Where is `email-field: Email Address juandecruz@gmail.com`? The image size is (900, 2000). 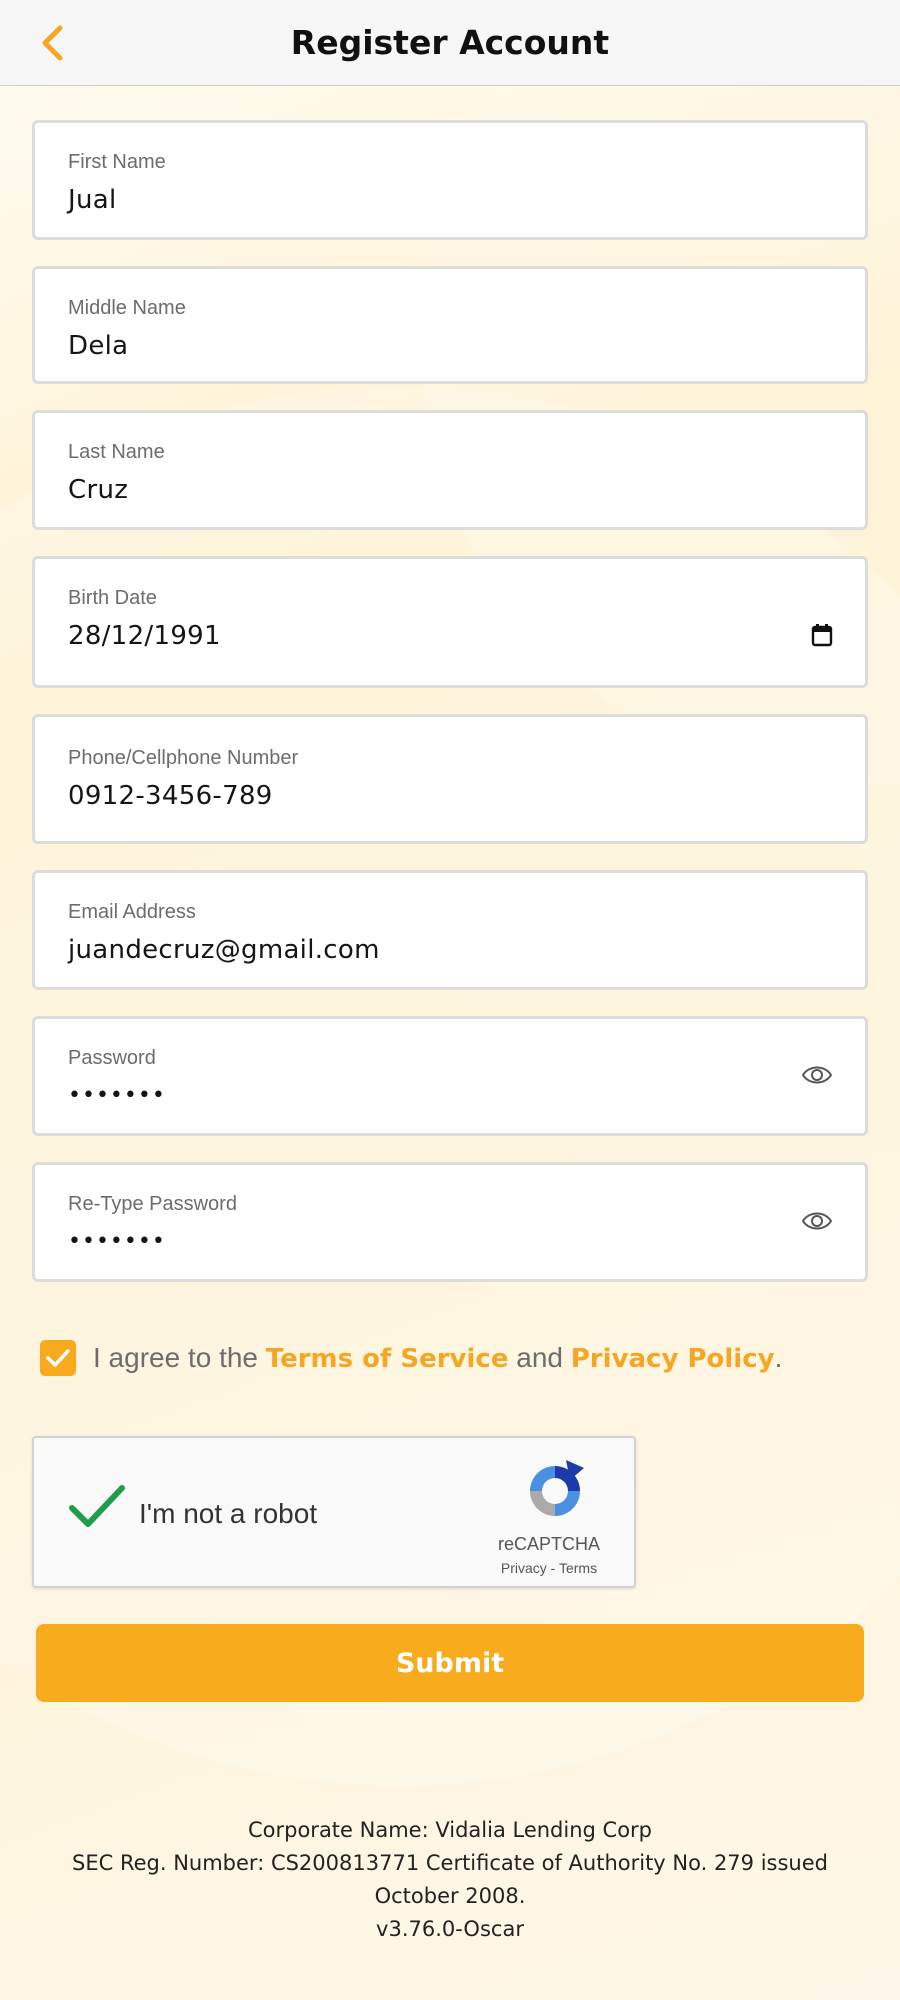
email-field: Email Address juandecruz@gmail.com is located at coordinates (450, 930).